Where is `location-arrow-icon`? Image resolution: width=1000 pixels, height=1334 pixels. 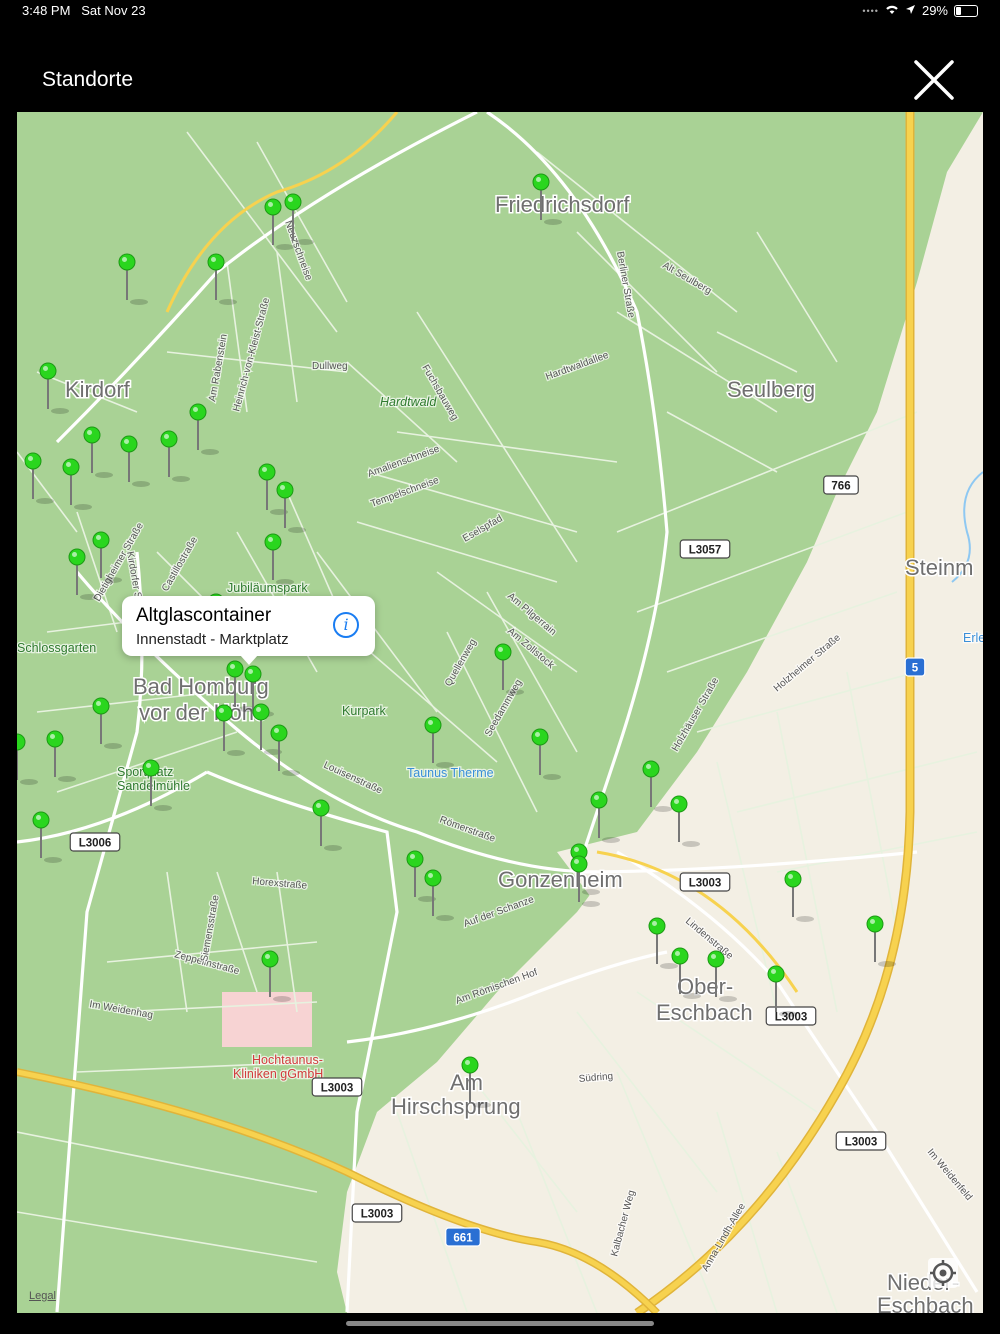
location-arrow-icon is located at coordinates (910, 10).